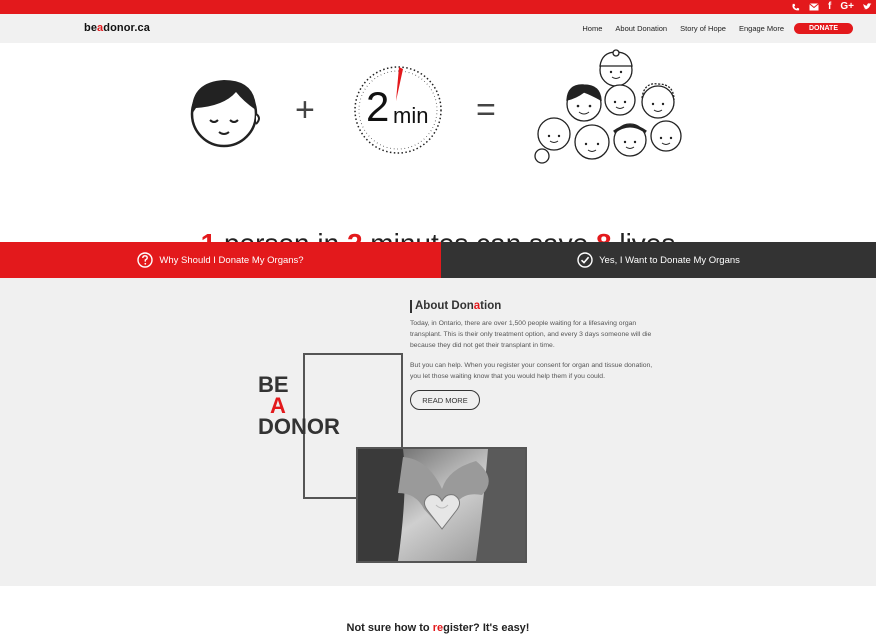 Image resolution: width=876 pixels, height=640 pixels. What do you see at coordinates (299, 405) in the screenshot?
I see `be-a-donor-slogan: BE A DONOR` at bounding box center [299, 405].